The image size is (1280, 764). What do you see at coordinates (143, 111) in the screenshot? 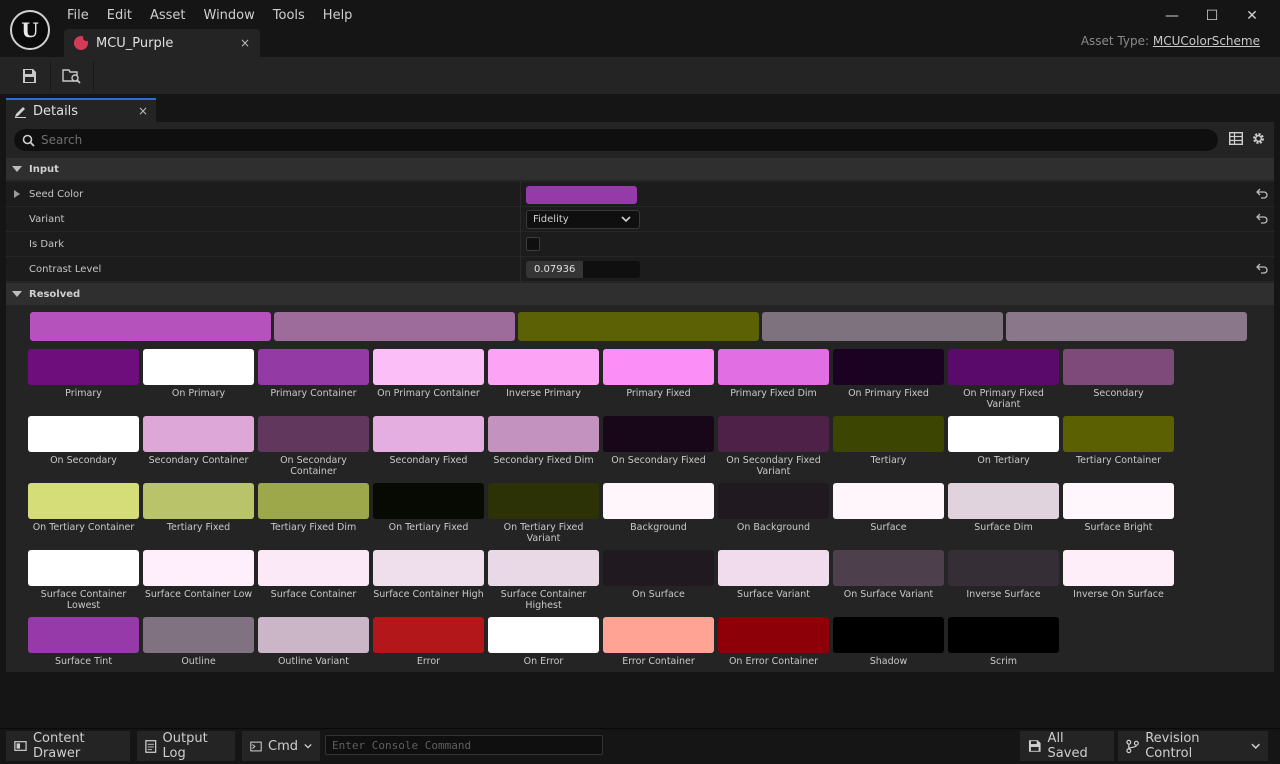
I see `close-details-button: ×` at bounding box center [143, 111].